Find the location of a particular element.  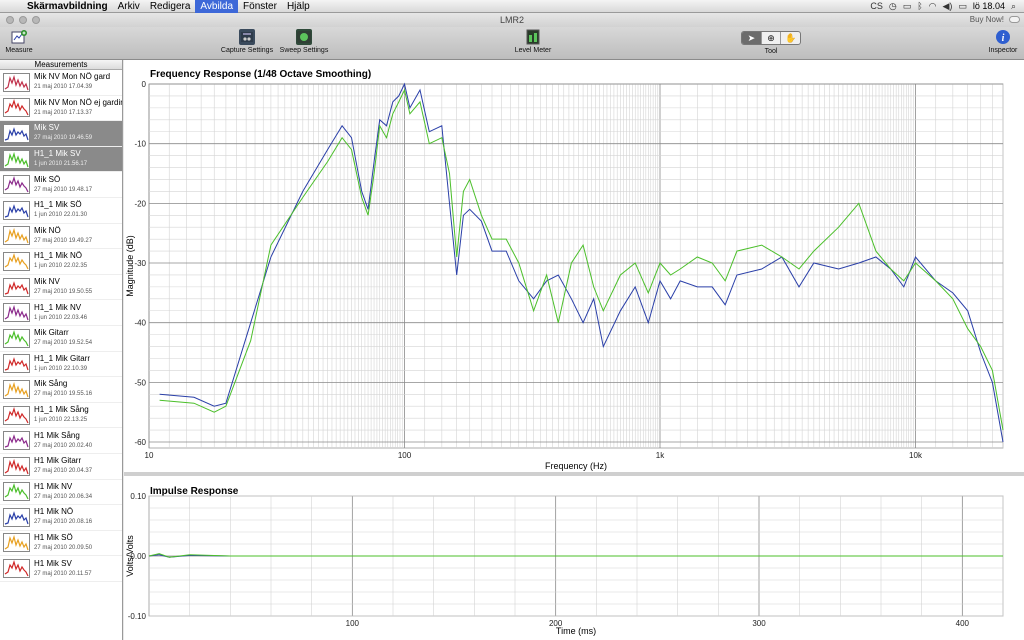

pointer-tool-icon: ➤ is located at coordinates (752, 38).